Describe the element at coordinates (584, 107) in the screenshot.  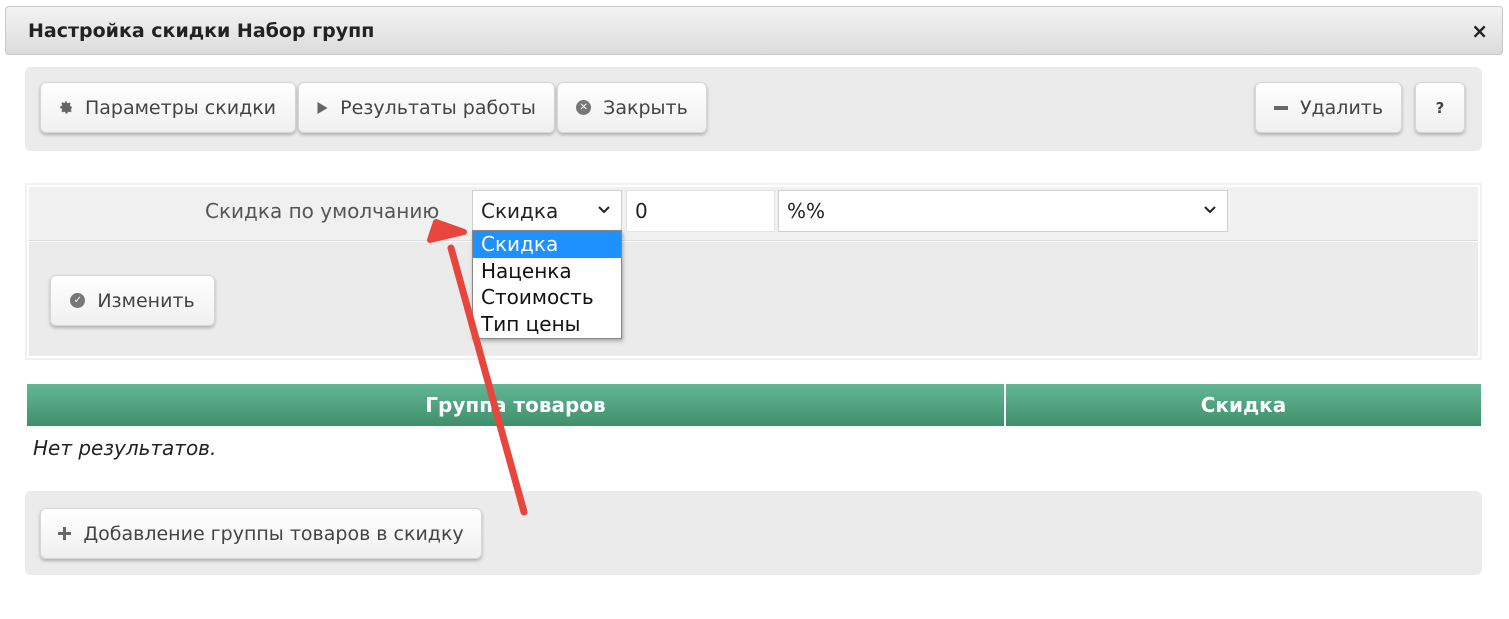
I see `close-circle-icon: ✕` at that location.